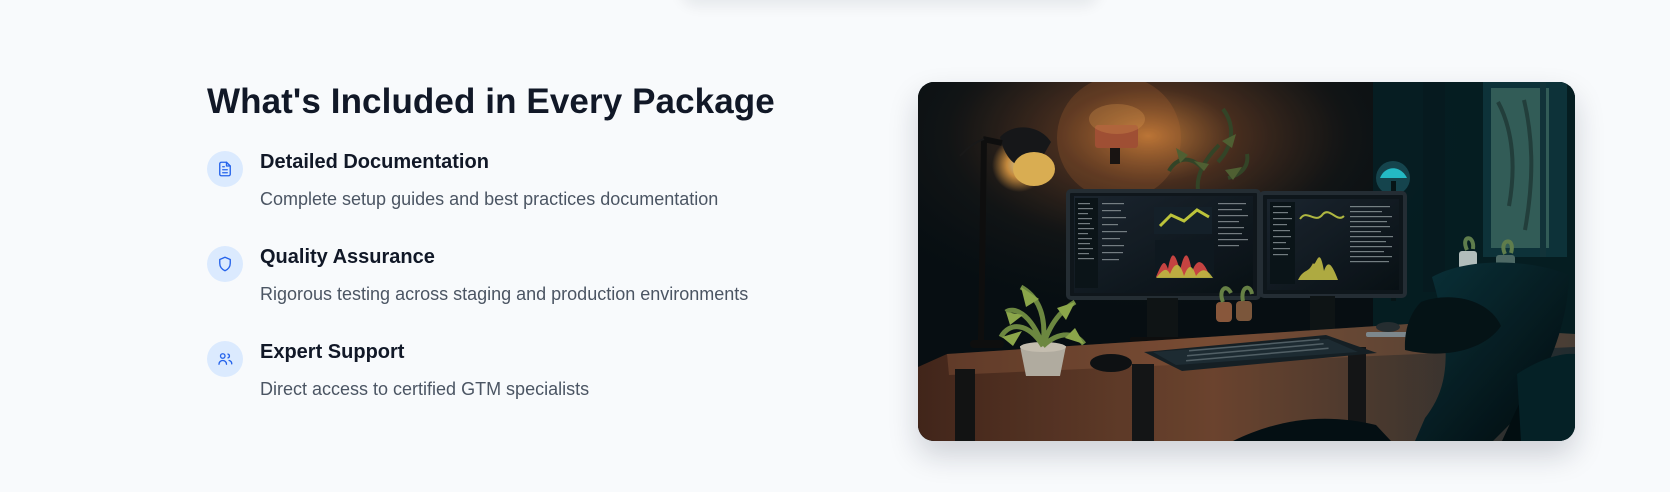 This screenshot has height=492, width=1670. Describe the element at coordinates (225, 169) in the screenshot. I see `document-icon` at that location.